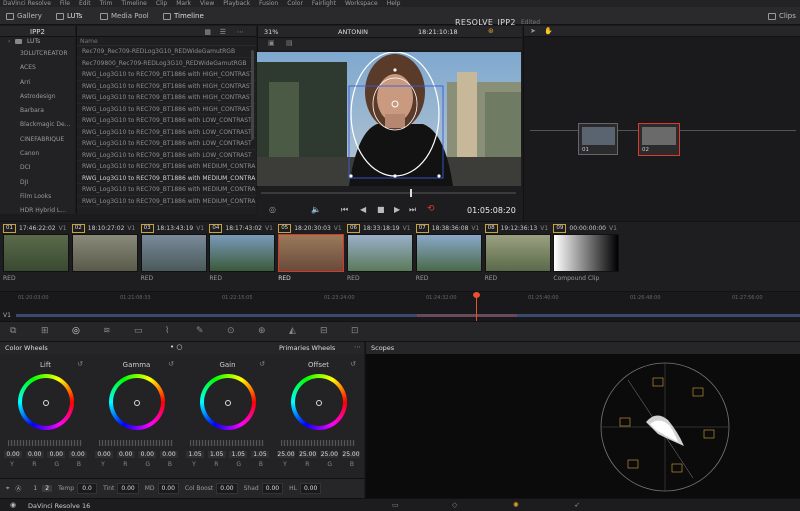  What do you see at coordinates (76, 331) in the screenshot?
I see `color-wheels-icon: ◎` at bounding box center [76, 331].